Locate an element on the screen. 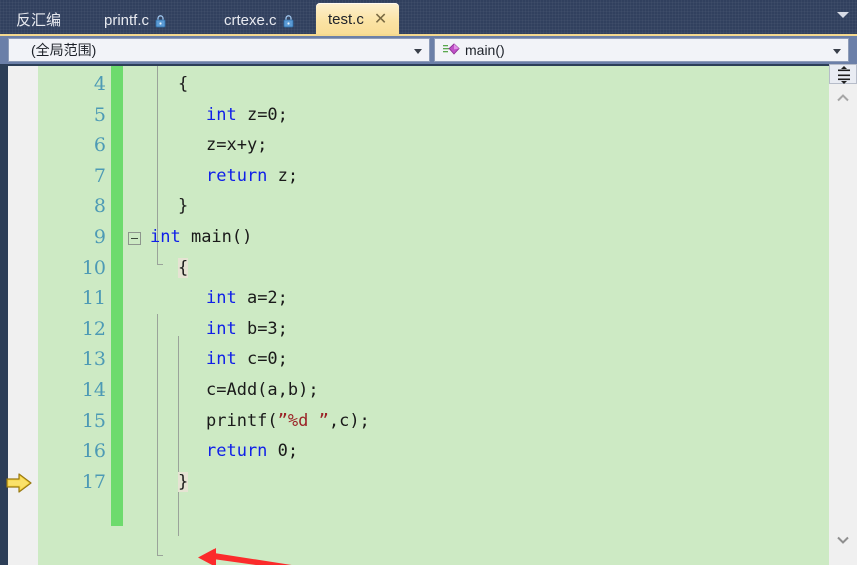 This screenshot has width=857, height=565. tab-test-c: test.c ✕ is located at coordinates (358, 19).